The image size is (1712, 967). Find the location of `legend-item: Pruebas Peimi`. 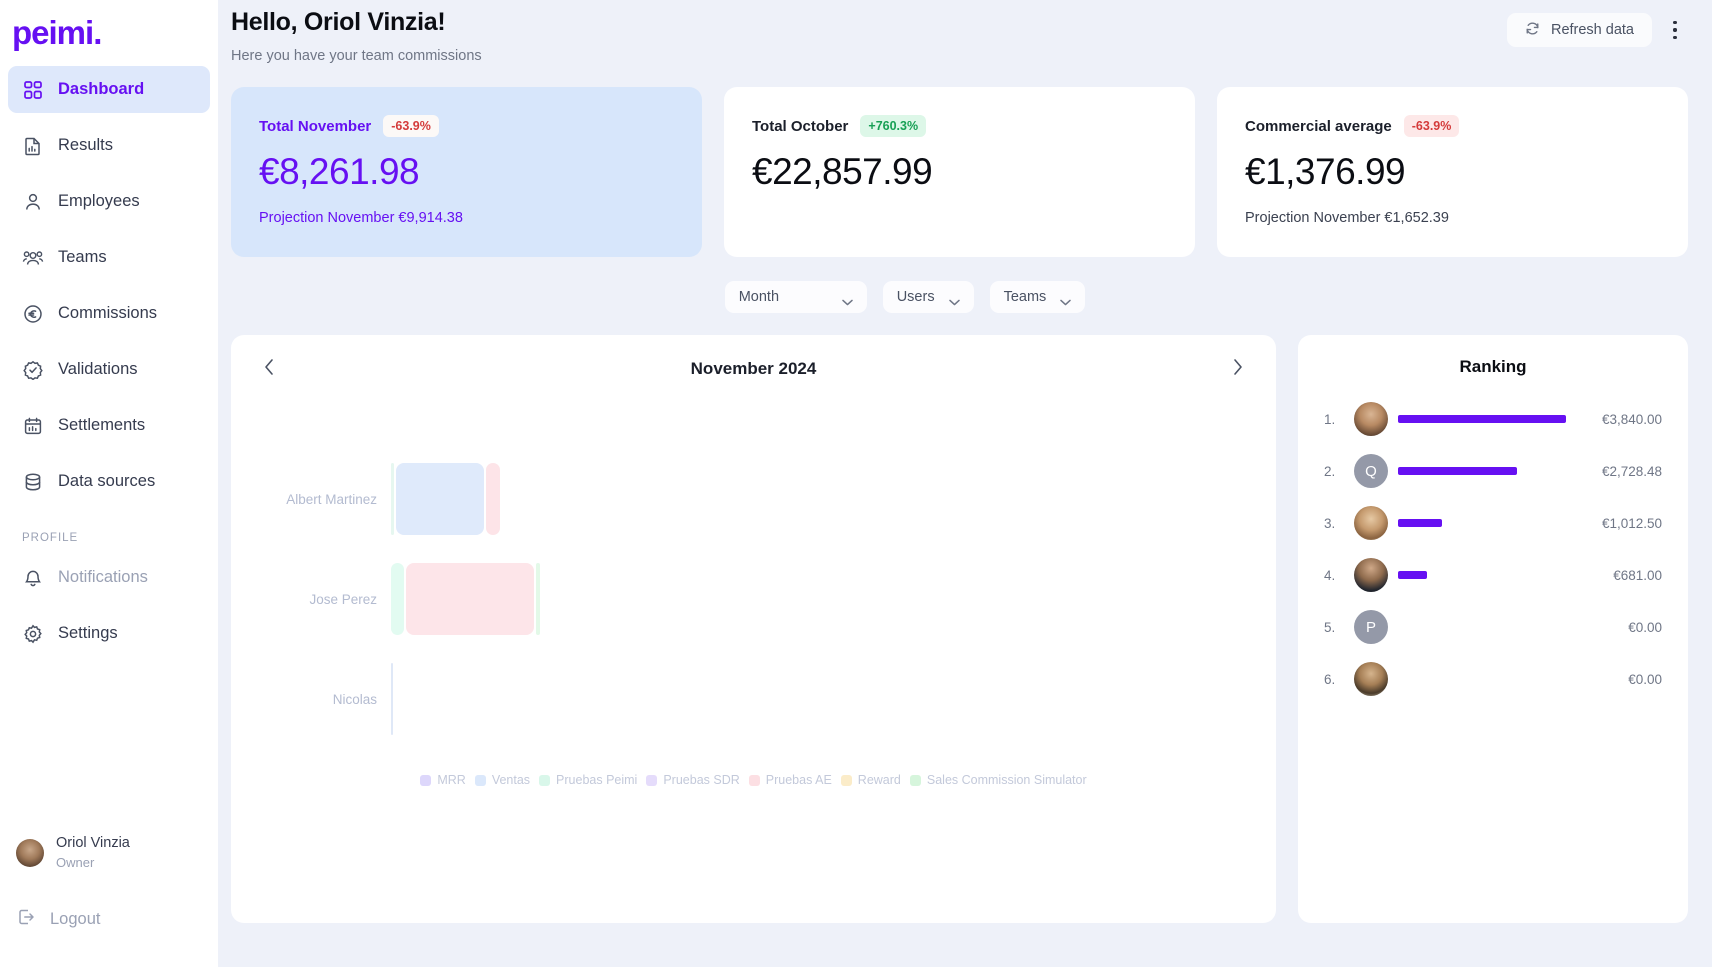

legend-item: Pruebas Peimi is located at coordinates (588, 780).